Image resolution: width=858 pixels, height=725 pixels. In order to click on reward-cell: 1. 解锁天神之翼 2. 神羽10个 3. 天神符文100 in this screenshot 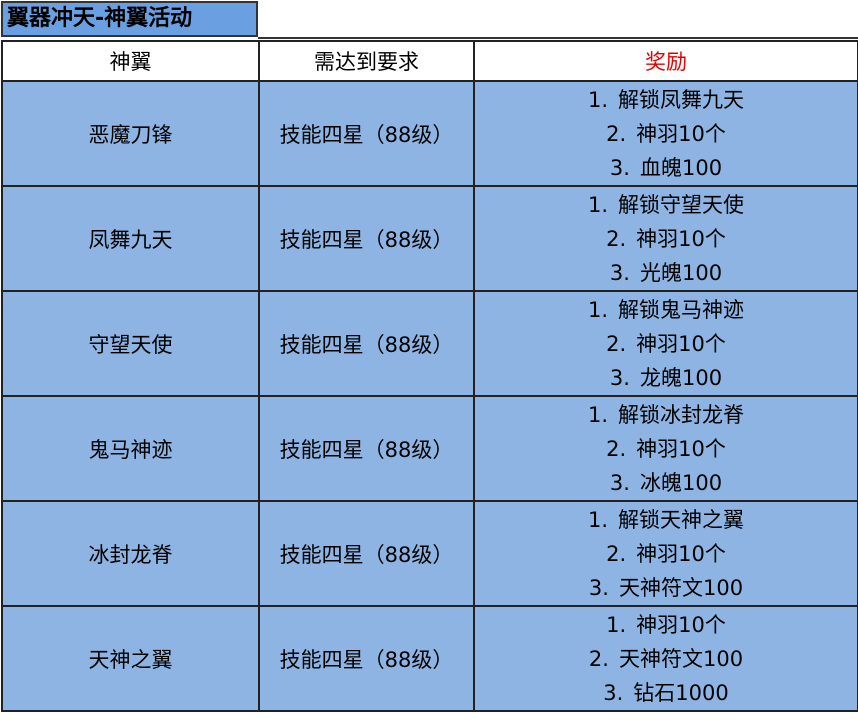, I will do `click(665, 553)`.